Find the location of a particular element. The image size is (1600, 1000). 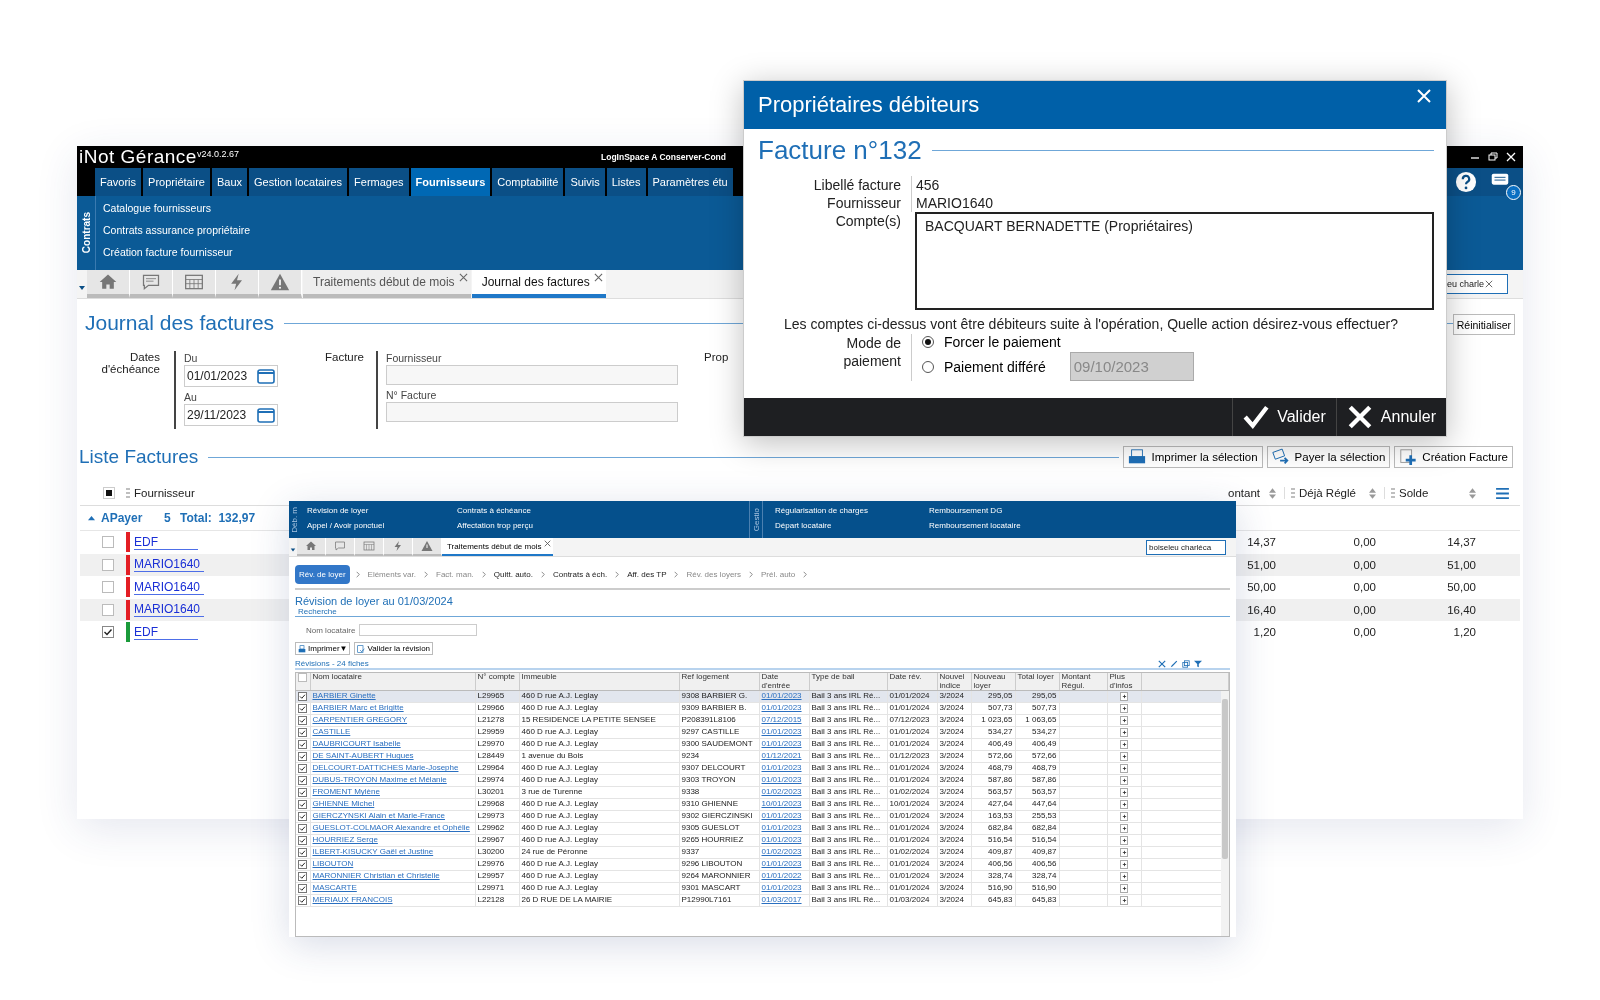

menu-link: Affectation trop perçu is located at coordinates (603, 526).